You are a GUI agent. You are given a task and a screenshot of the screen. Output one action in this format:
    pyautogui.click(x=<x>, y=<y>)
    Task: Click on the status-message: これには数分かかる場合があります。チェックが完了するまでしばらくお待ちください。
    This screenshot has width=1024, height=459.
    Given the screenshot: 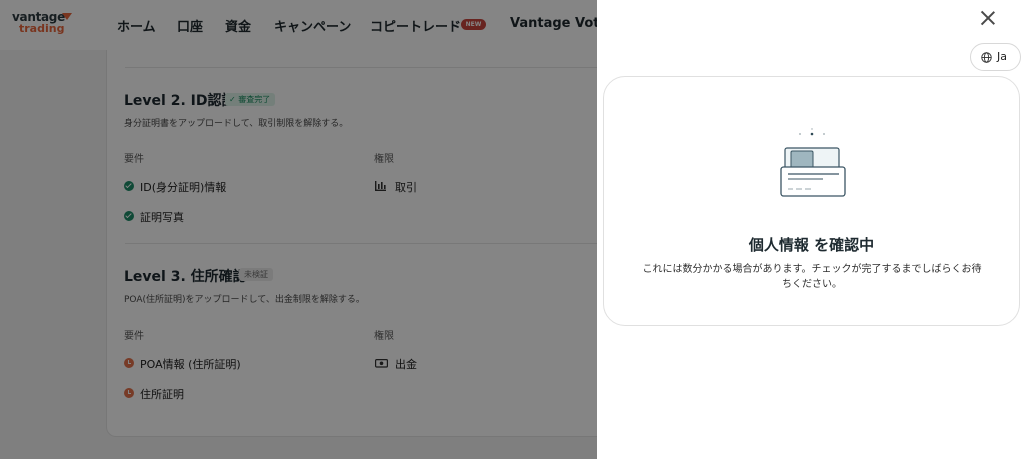 What is the action you would take?
    pyautogui.click(x=812, y=277)
    